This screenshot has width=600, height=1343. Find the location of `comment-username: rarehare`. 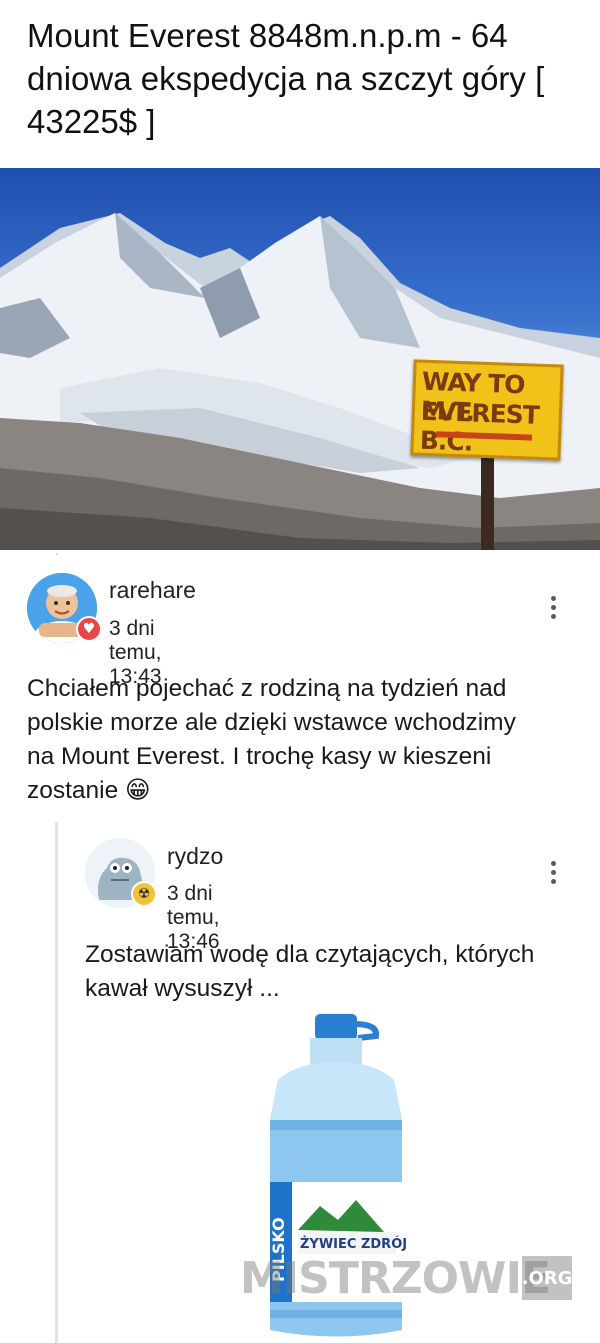

comment-username: rarehare is located at coordinates (152, 590).